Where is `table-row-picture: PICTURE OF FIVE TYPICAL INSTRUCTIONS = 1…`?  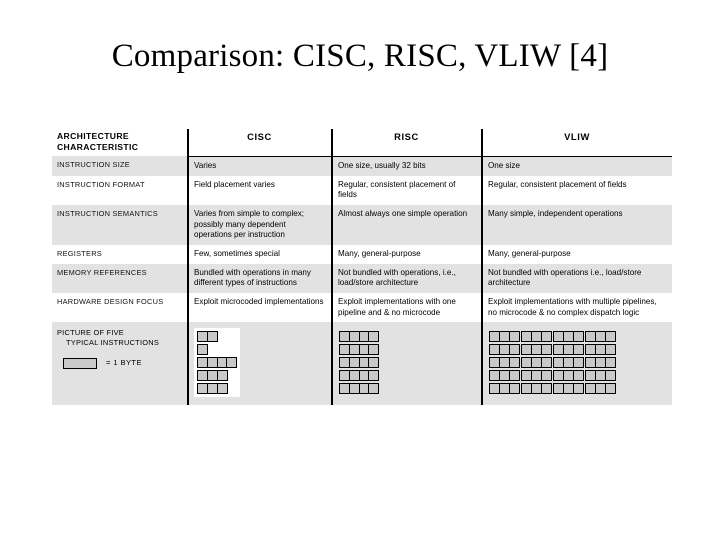
table-row-picture: PICTURE OF FIVE TYPICAL INSTRUCTIONS = 1… is located at coordinates (362, 364).